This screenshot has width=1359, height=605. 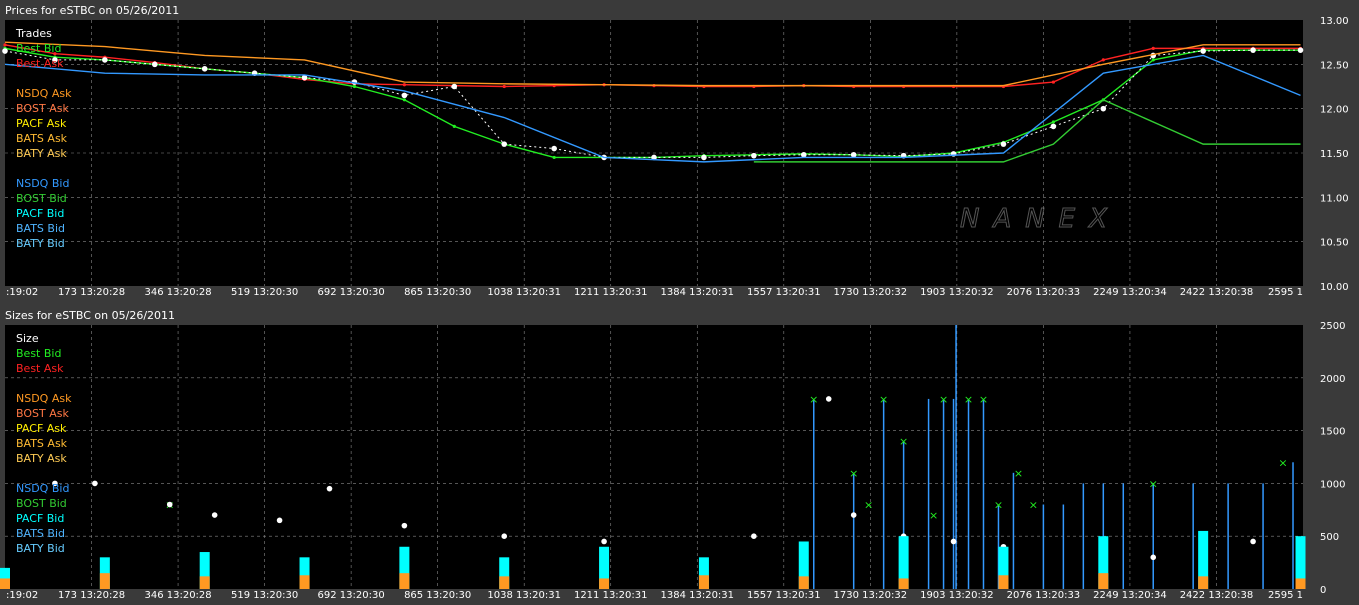 I want to click on x-tick-label: 1903 13:20:32, so click(x=957, y=595).